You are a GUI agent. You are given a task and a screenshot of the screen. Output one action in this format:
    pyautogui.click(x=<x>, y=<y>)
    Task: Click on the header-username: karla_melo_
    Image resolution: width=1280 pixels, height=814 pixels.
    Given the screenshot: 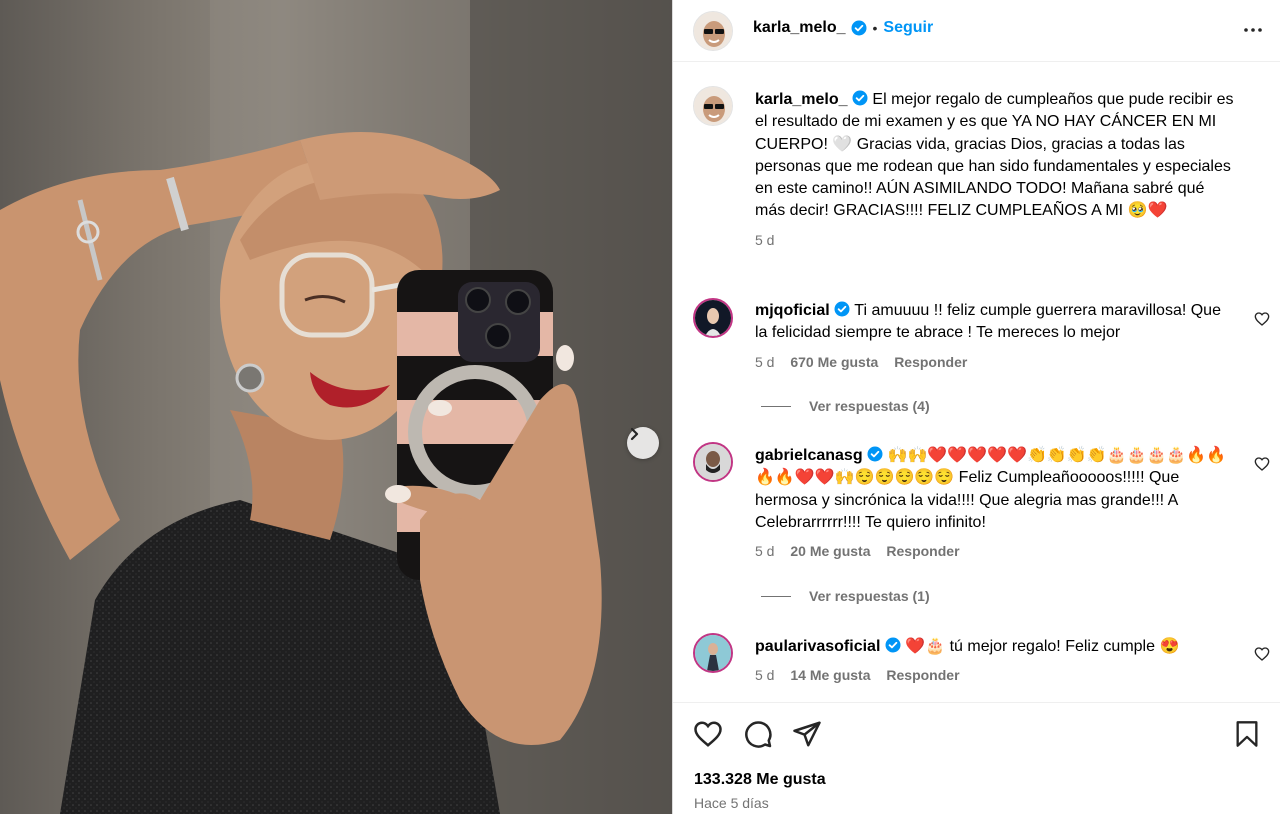 What is the action you would take?
    pyautogui.click(x=799, y=28)
    